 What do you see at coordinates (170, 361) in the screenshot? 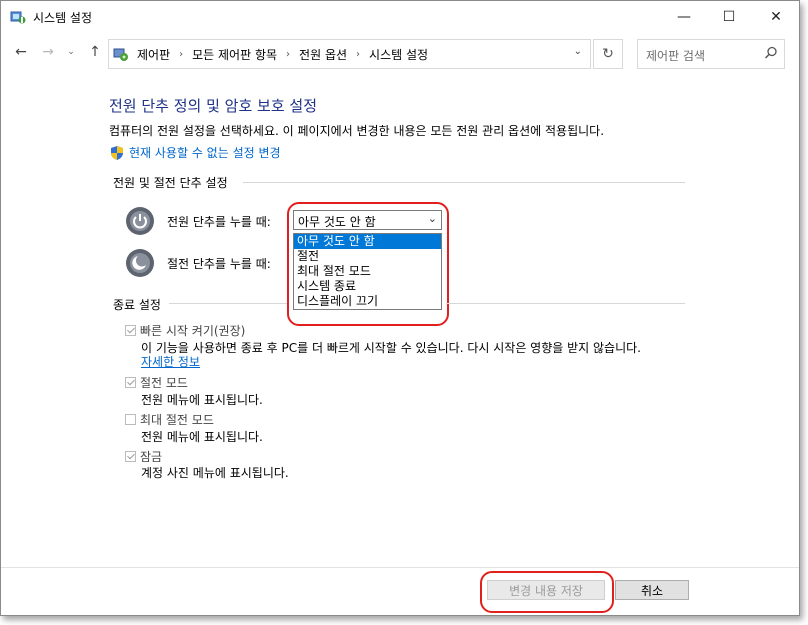
I see `more-info-link: 자세한 정보` at bounding box center [170, 361].